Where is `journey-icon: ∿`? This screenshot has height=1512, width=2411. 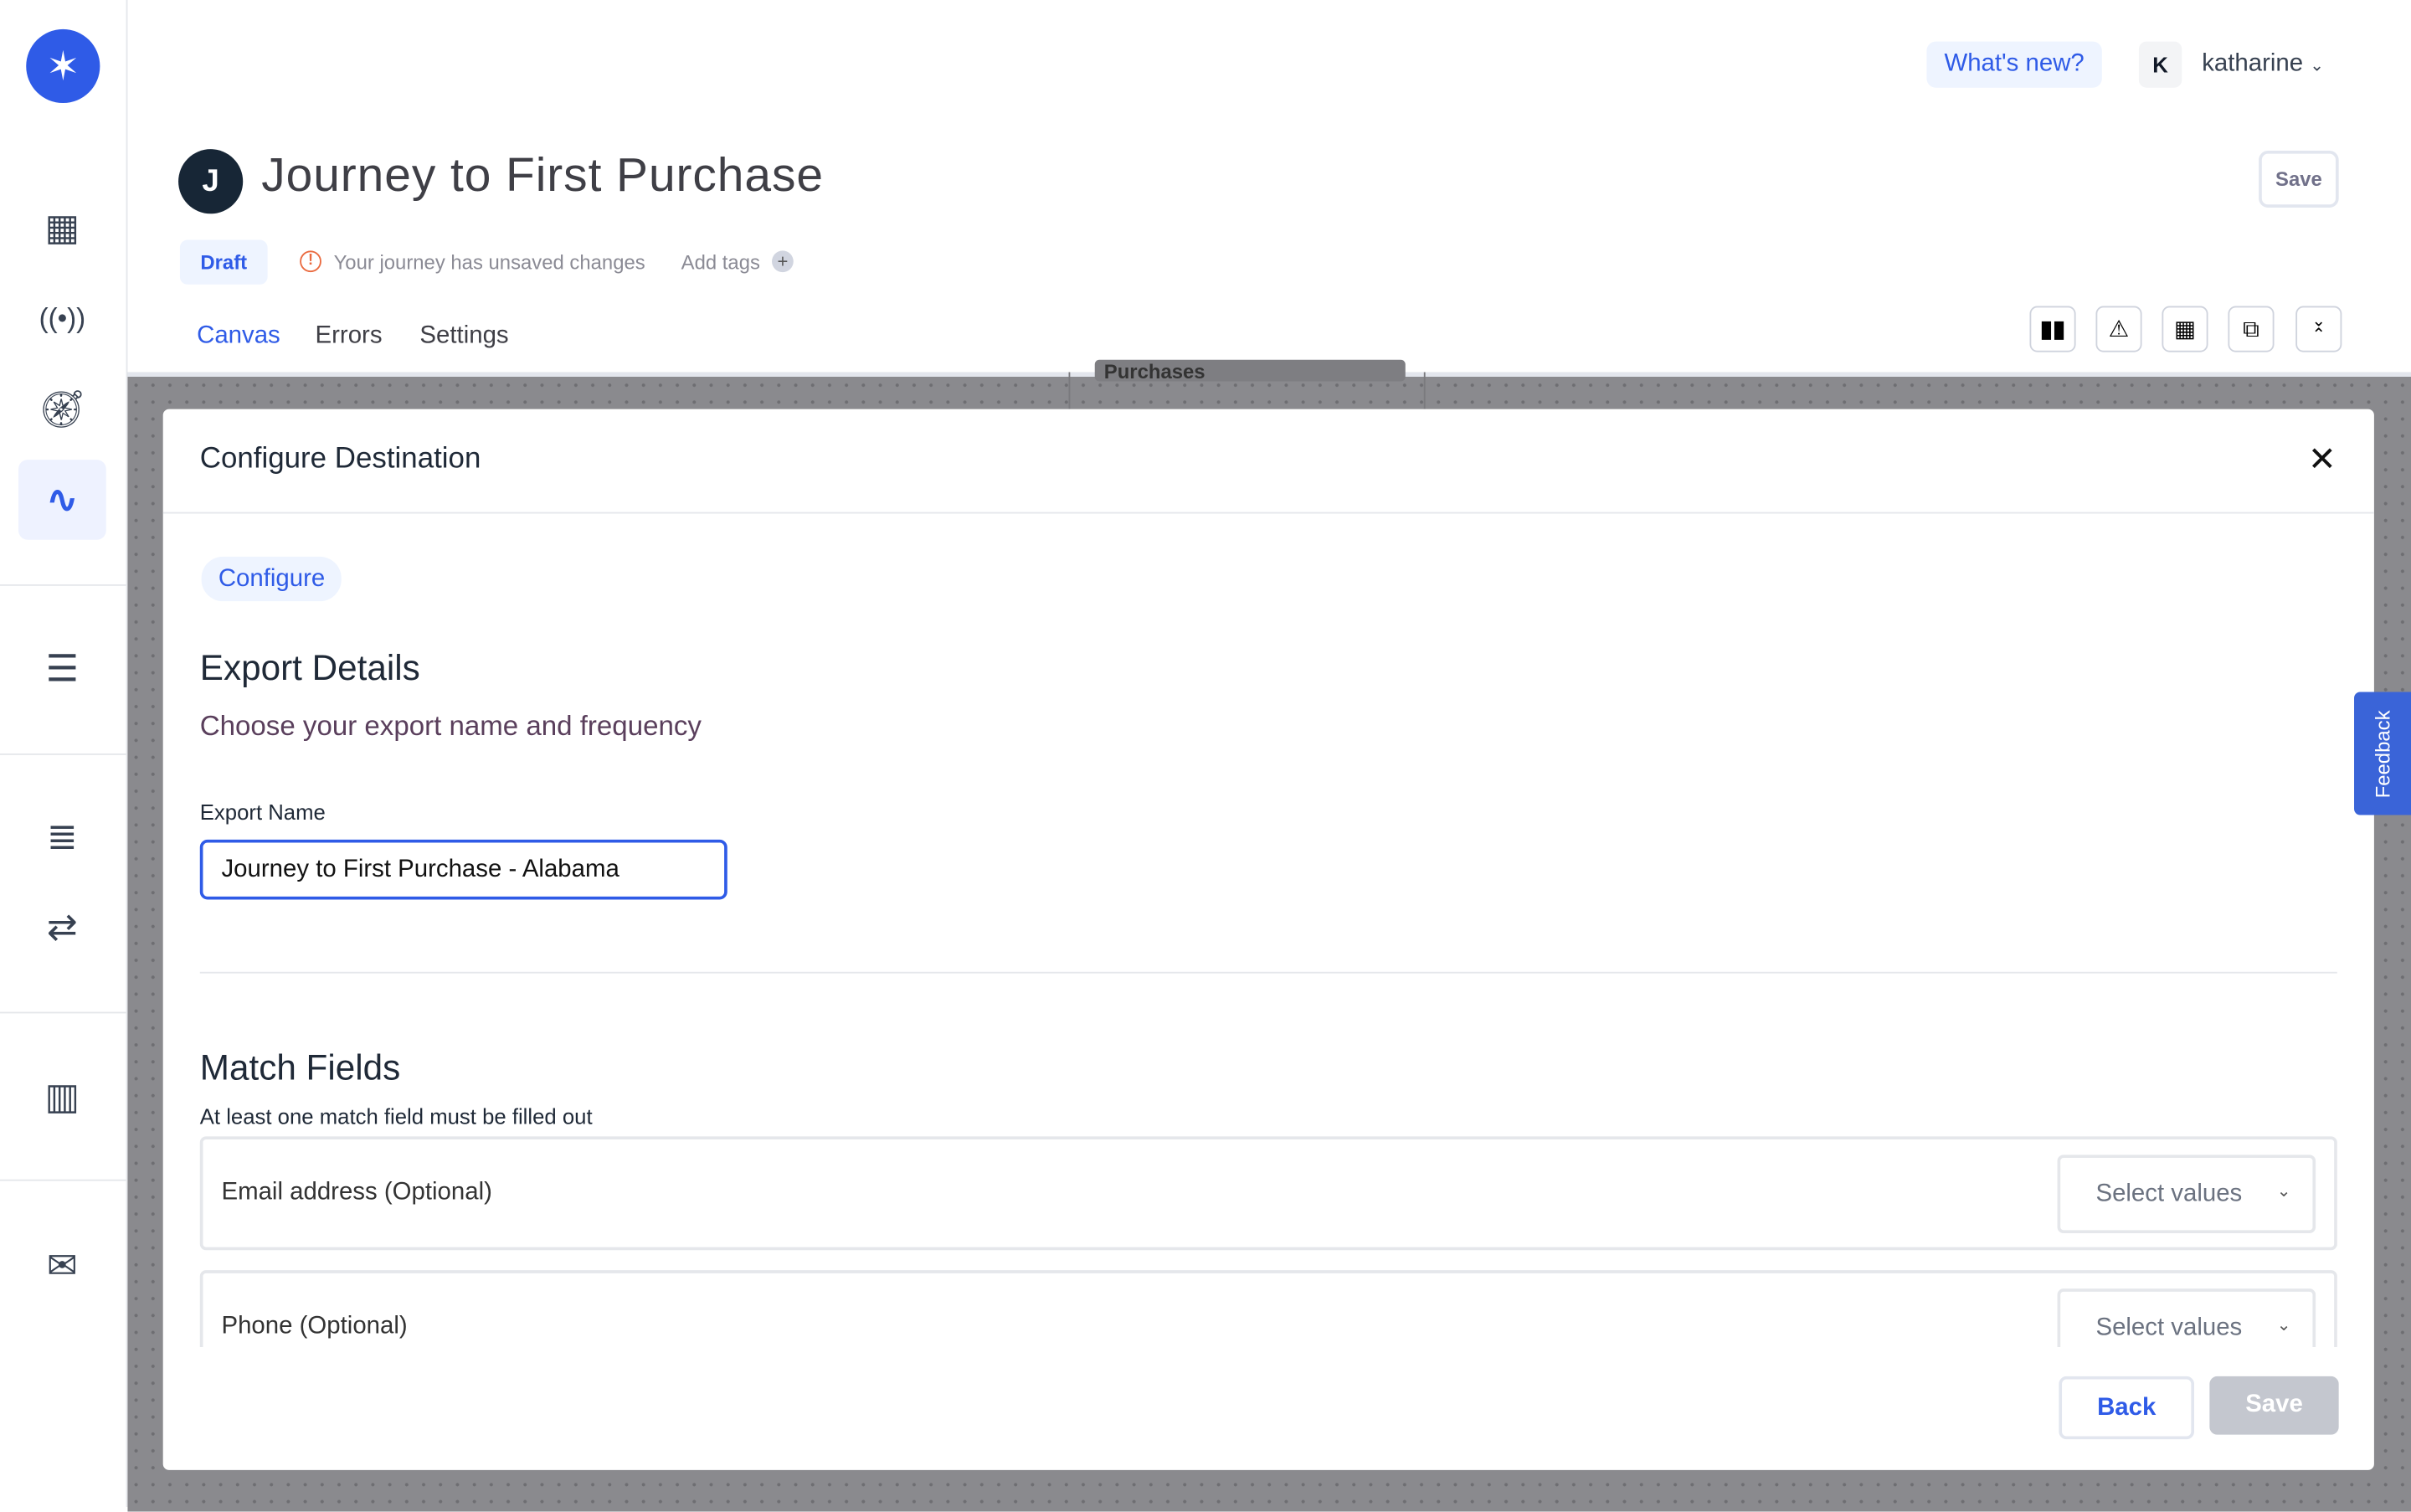 journey-icon: ∿ is located at coordinates (62, 500).